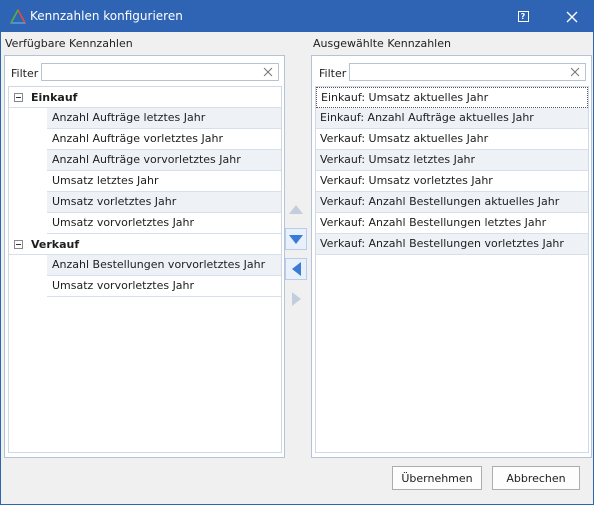 The image size is (594, 505). I want to click on tree-item-label: Anzahl Bestellungen vorvorletztes Jahr, so click(159, 264).